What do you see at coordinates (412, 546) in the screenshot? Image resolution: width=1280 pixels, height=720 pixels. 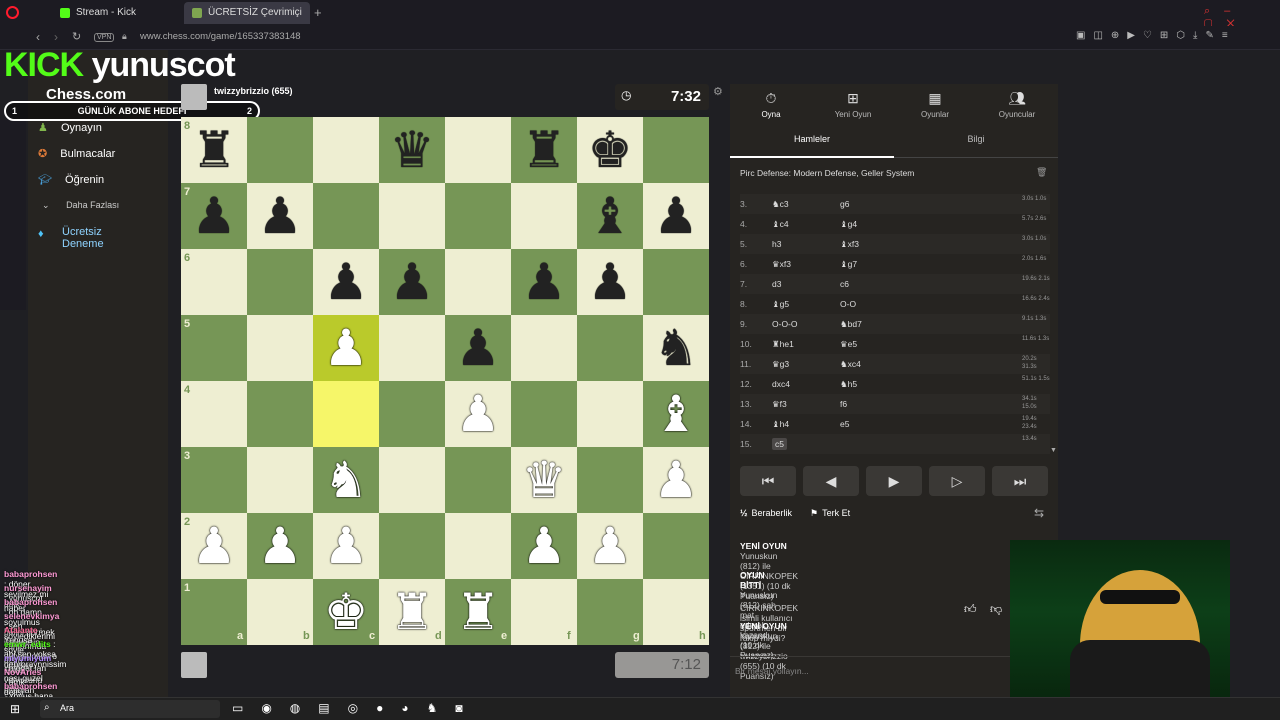 I see `board-square-d2` at bounding box center [412, 546].